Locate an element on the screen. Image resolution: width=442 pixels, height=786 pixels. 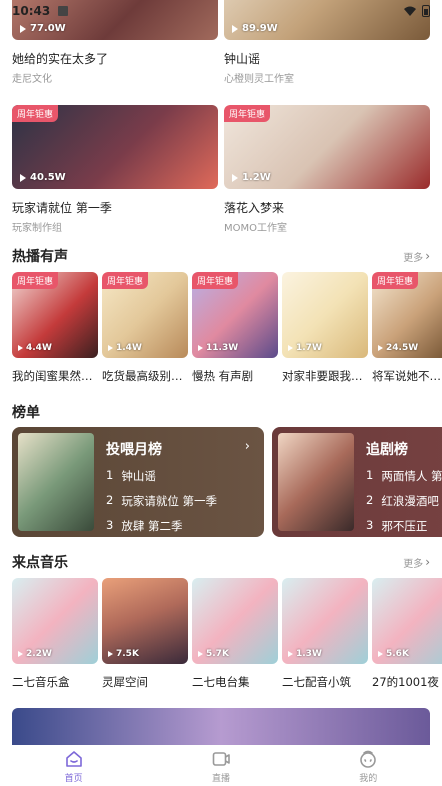
play-count: 4.4W is located at coordinates (35, 348).